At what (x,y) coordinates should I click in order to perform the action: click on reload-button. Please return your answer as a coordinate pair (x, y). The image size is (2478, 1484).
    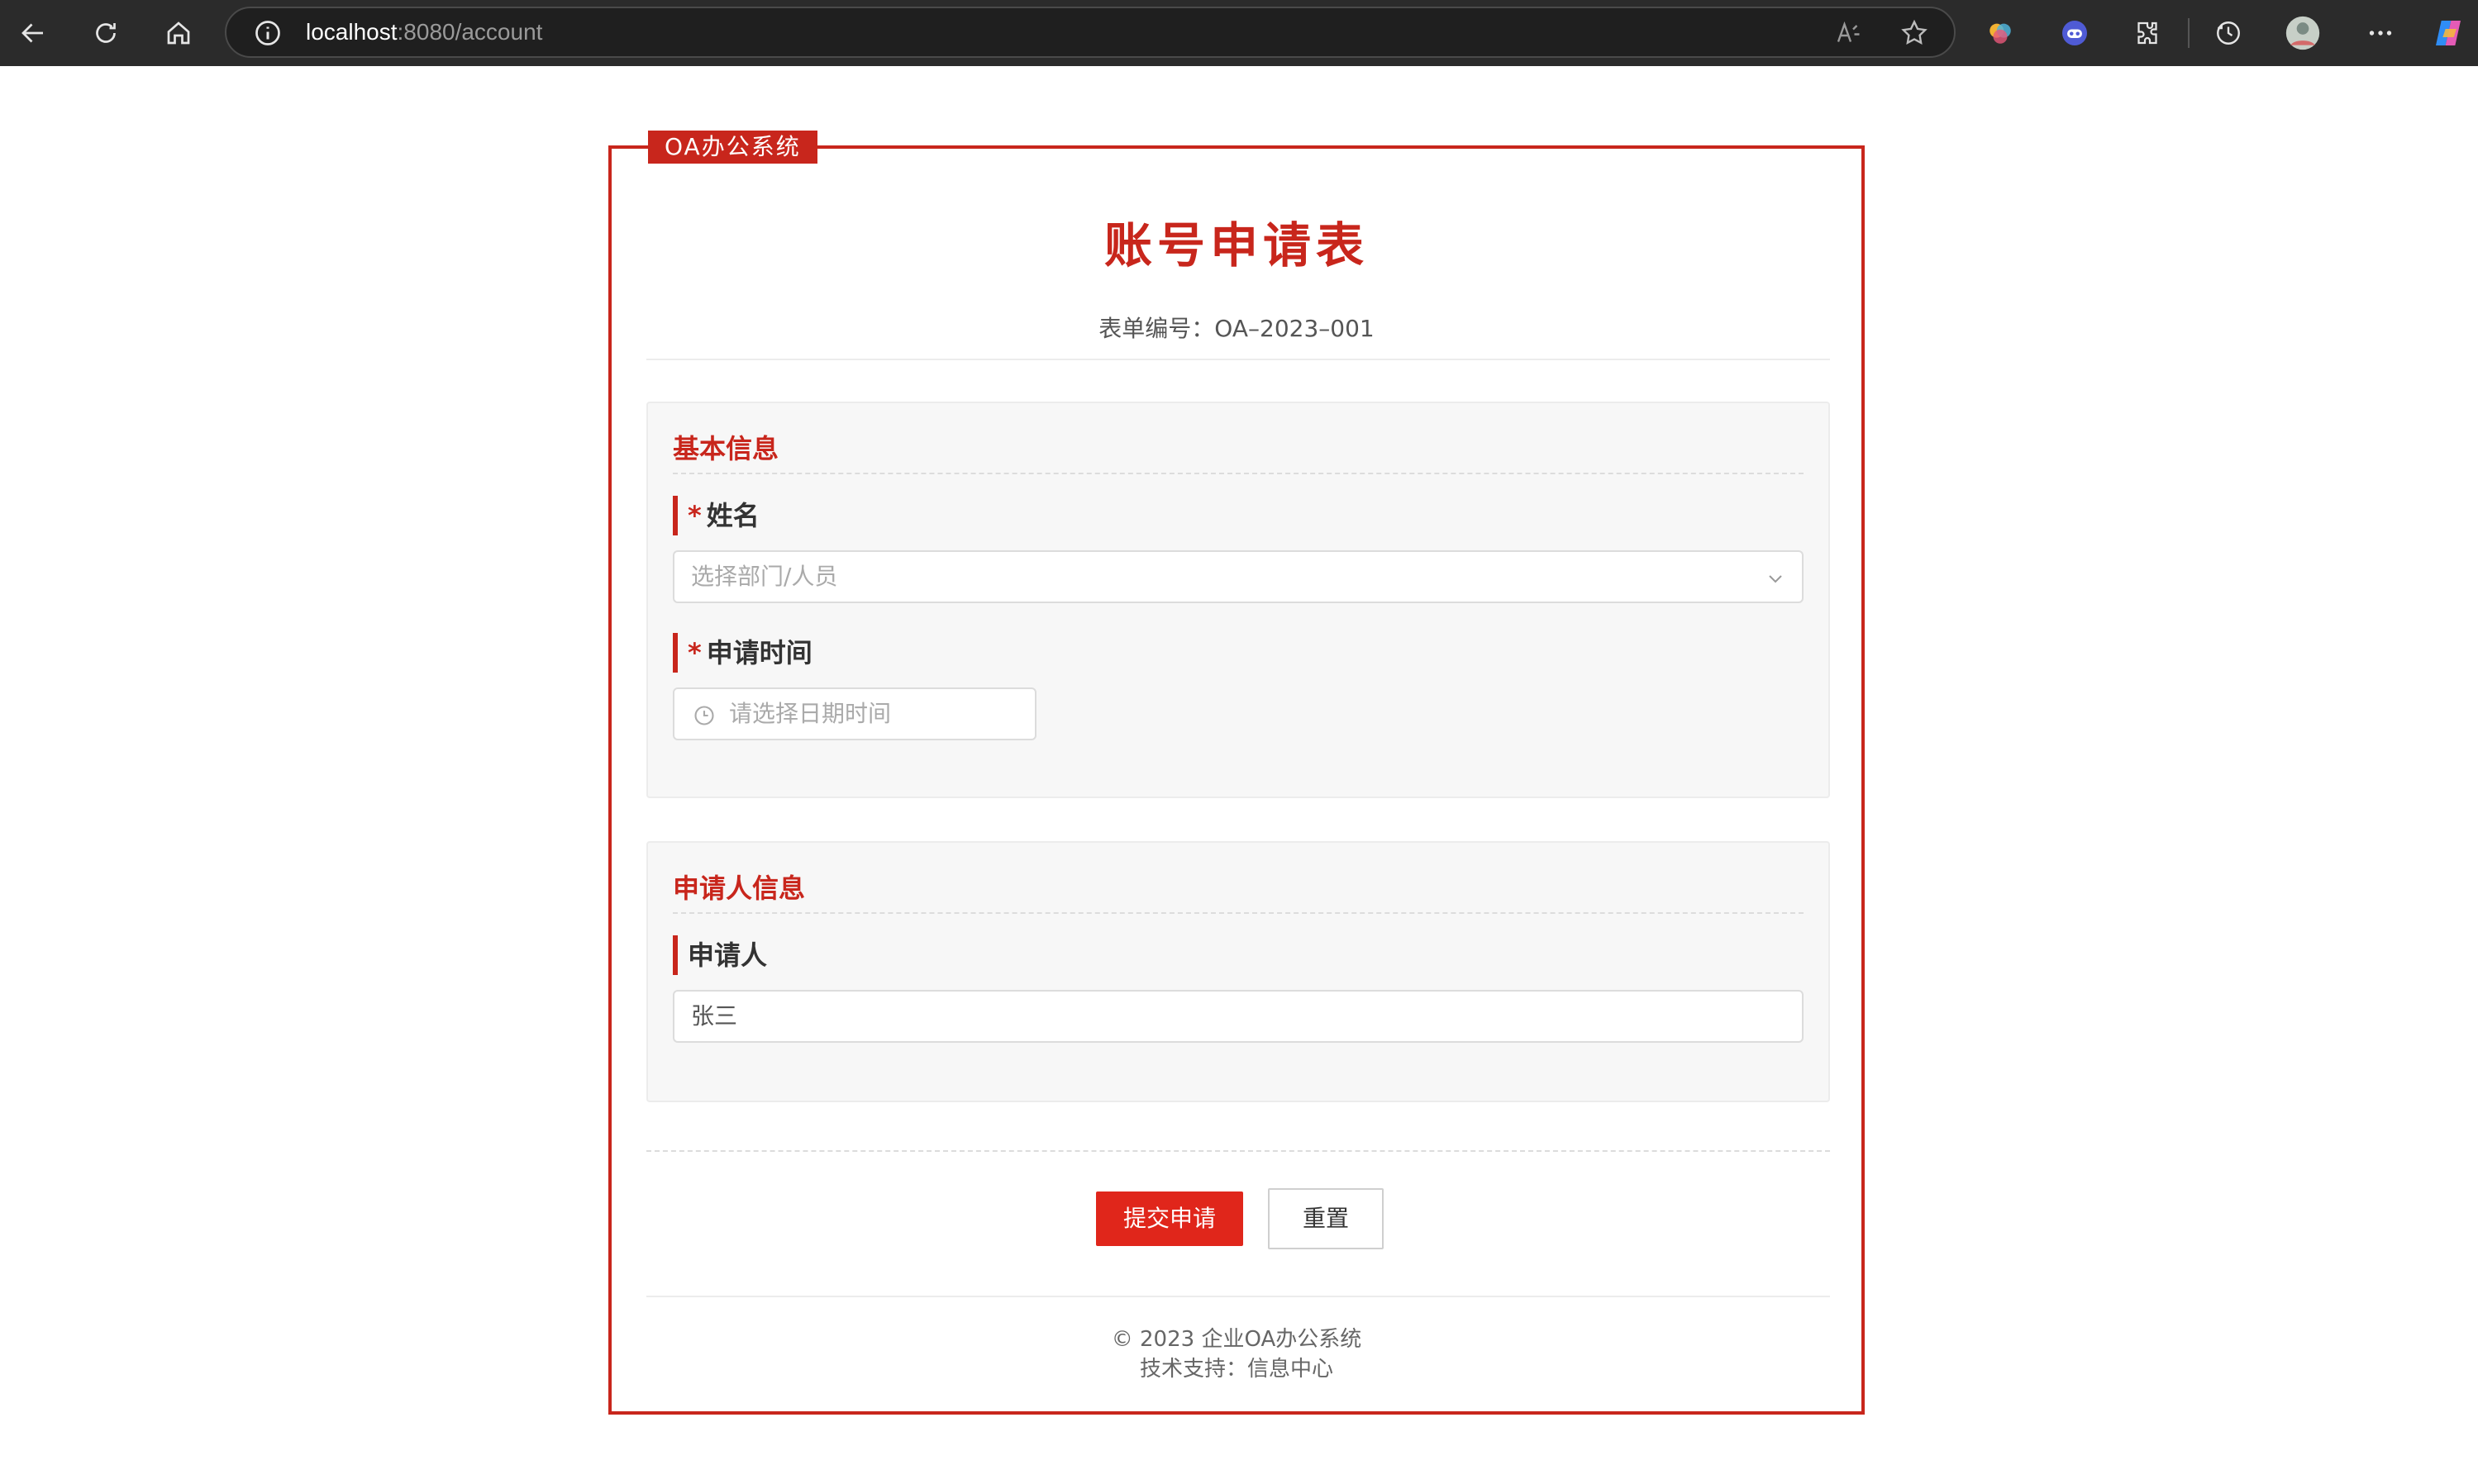
    Looking at the image, I should click on (106, 33).